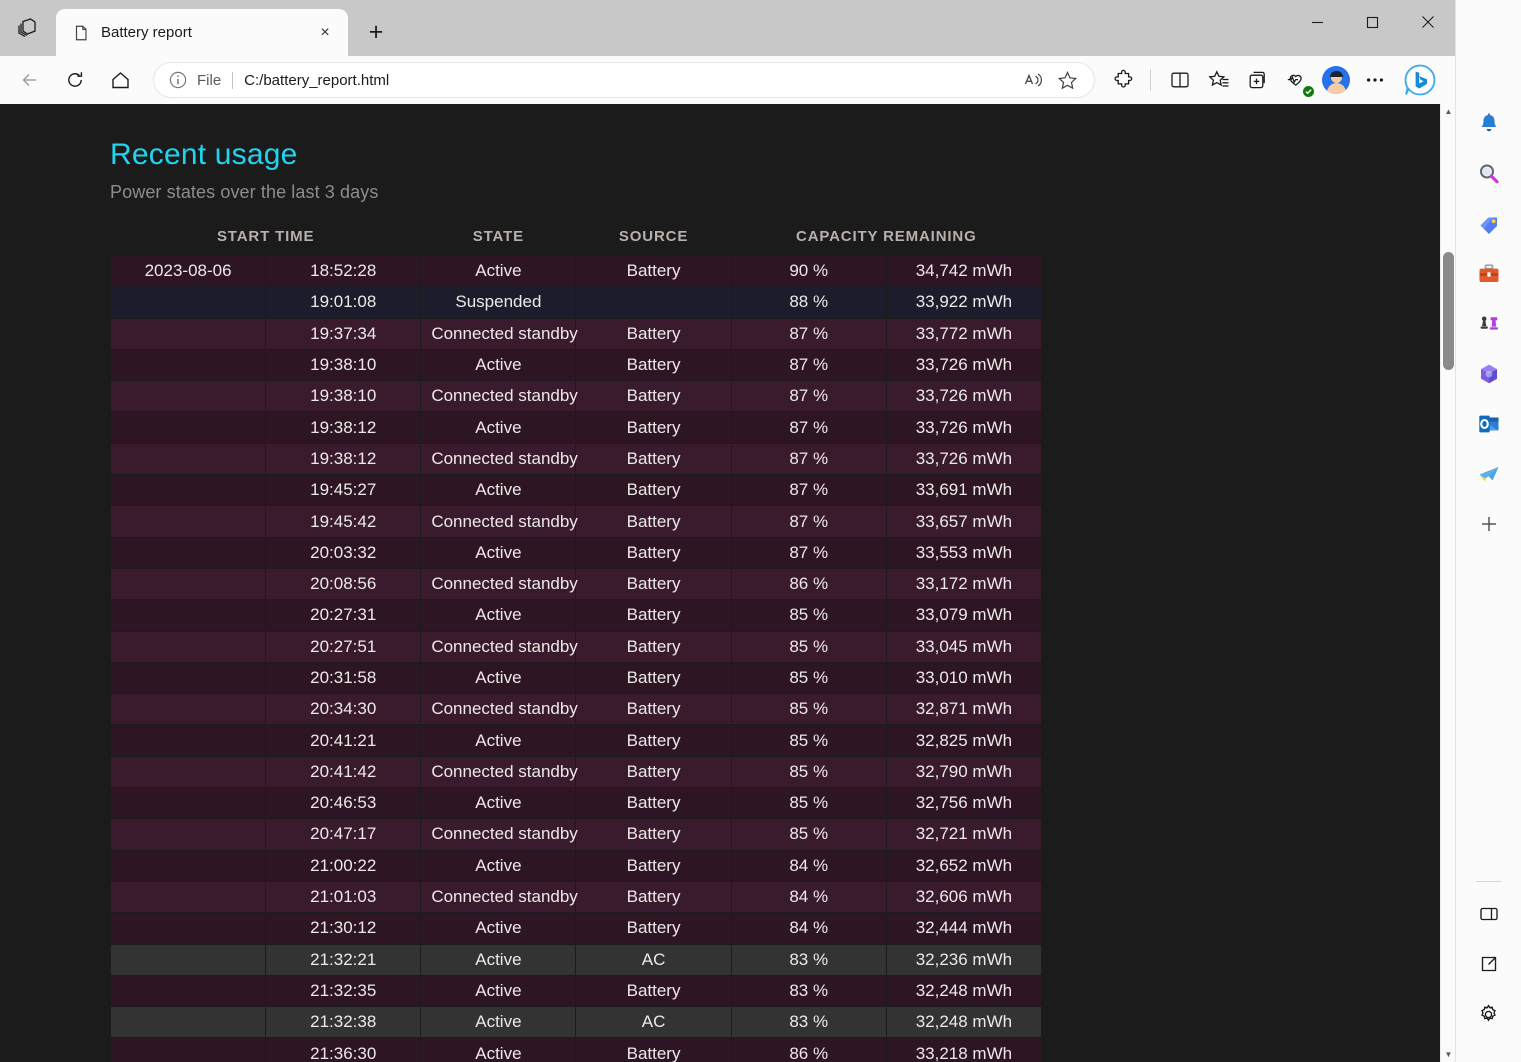 This screenshot has width=1521, height=1062. Describe the element at coordinates (233, 80) in the screenshot. I see `omnibox-divider` at that location.